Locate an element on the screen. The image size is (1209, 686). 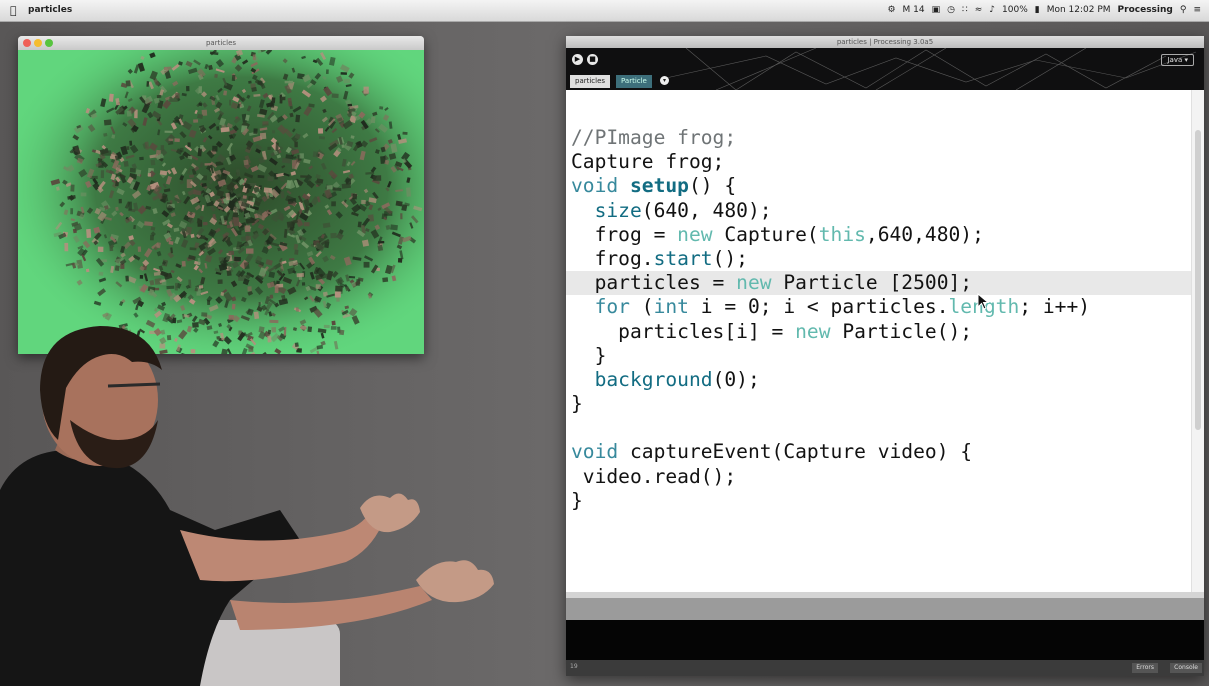
wifi-icon: ≈ is located at coordinates (979, 10).